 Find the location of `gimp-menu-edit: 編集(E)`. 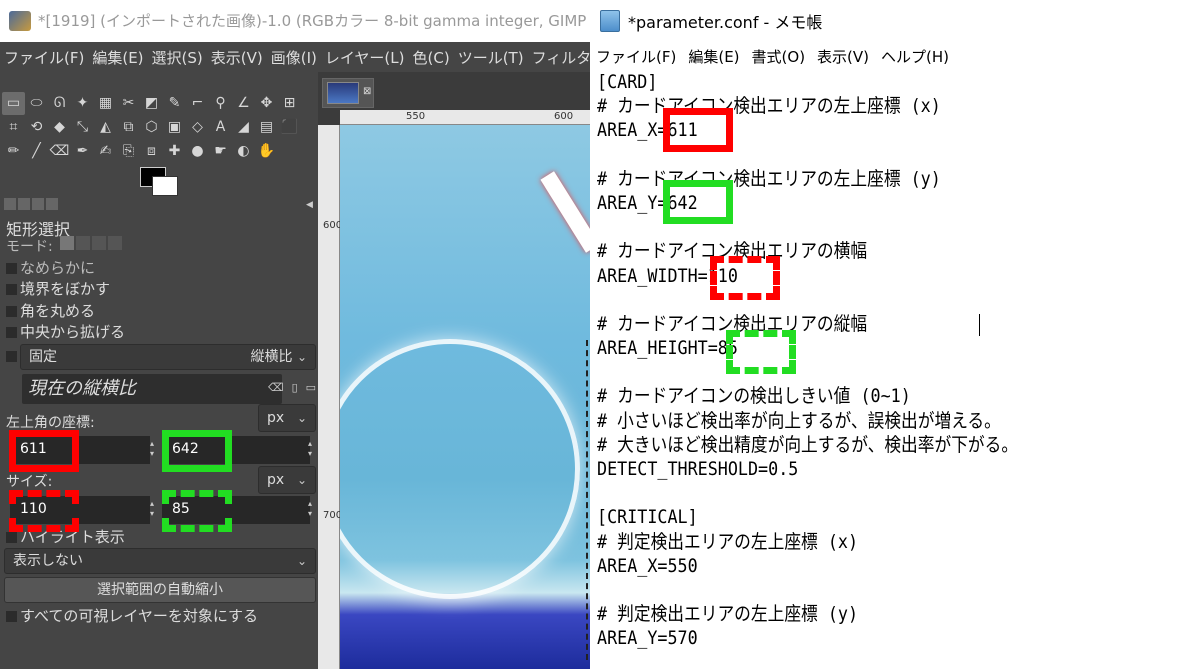

gimp-menu-edit: 編集(E) is located at coordinates (117, 57).